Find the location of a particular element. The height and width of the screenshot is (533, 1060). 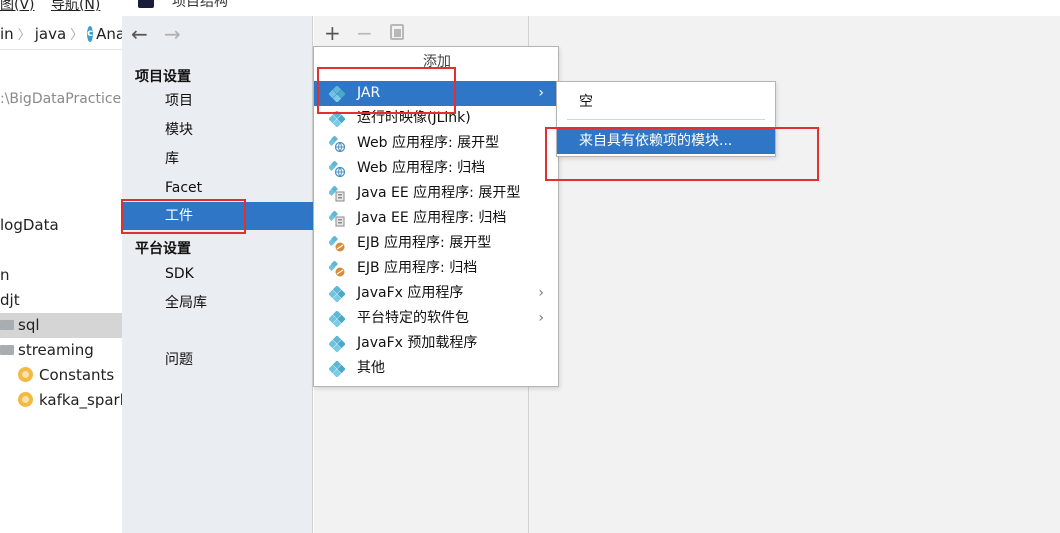

platform-settings-header: 平台设置 is located at coordinates (163, 249).